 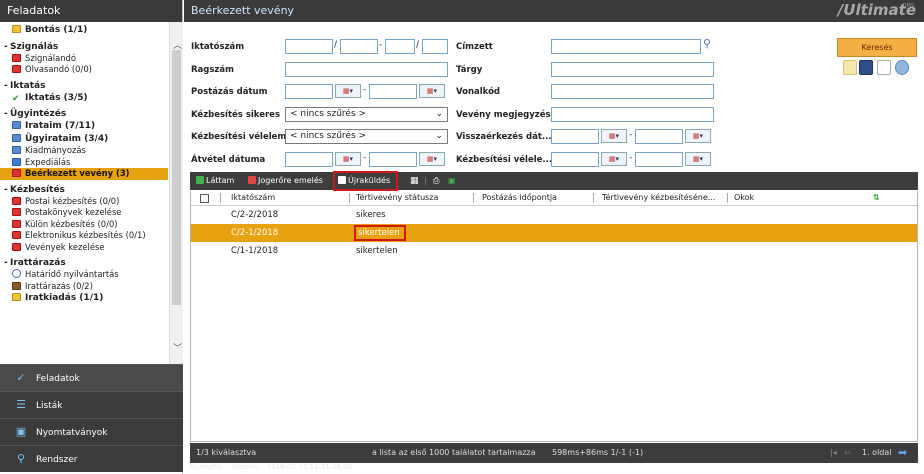 What do you see at coordinates (554, 251) in the screenshot?
I see `table-row: C/1-1/2018 sikertelen` at bounding box center [554, 251].